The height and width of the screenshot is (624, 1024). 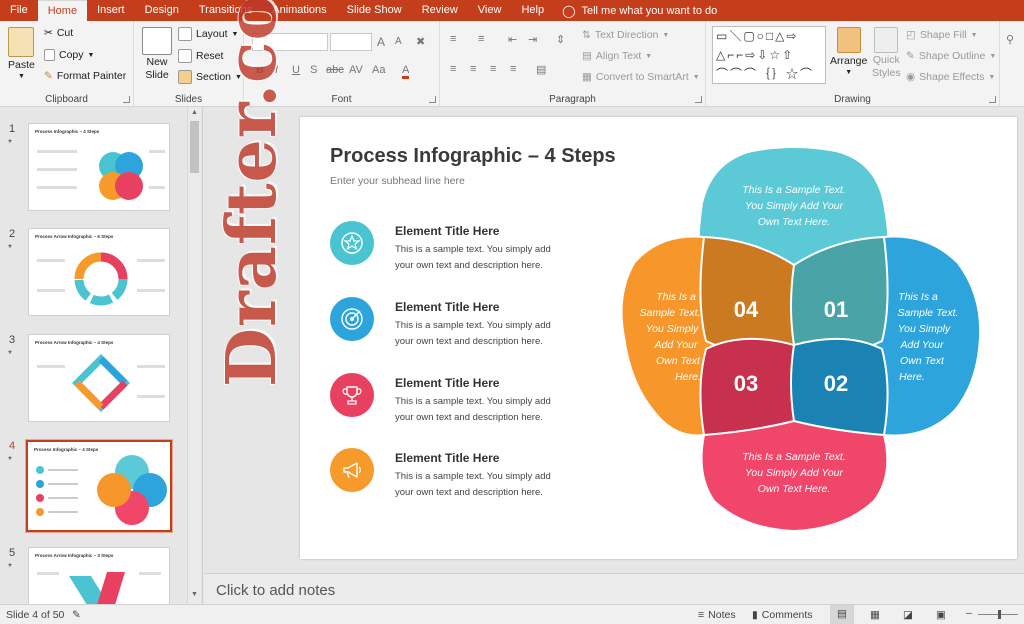 I want to click on copy-button: Copy ▼, so click(x=69, y=55).